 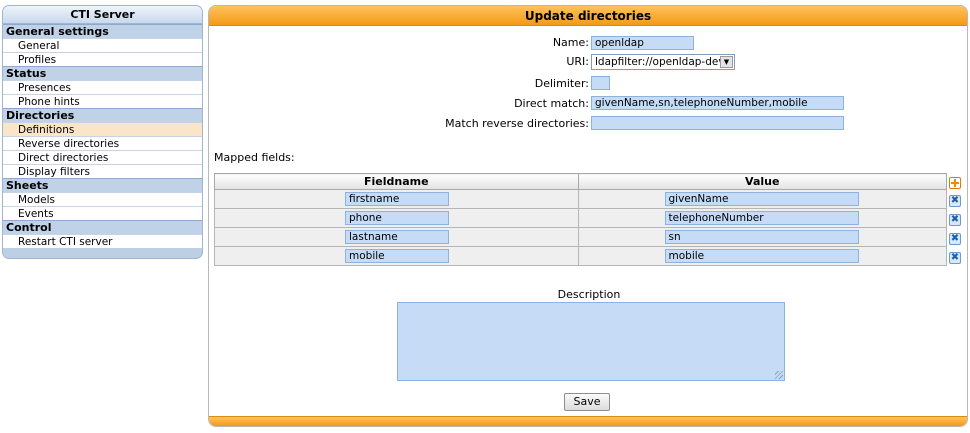 What do you see at coordinates (561, 83) in the screenshot?
I see `delimiter-label: Delimiter:` at bounding box center [561, 83].